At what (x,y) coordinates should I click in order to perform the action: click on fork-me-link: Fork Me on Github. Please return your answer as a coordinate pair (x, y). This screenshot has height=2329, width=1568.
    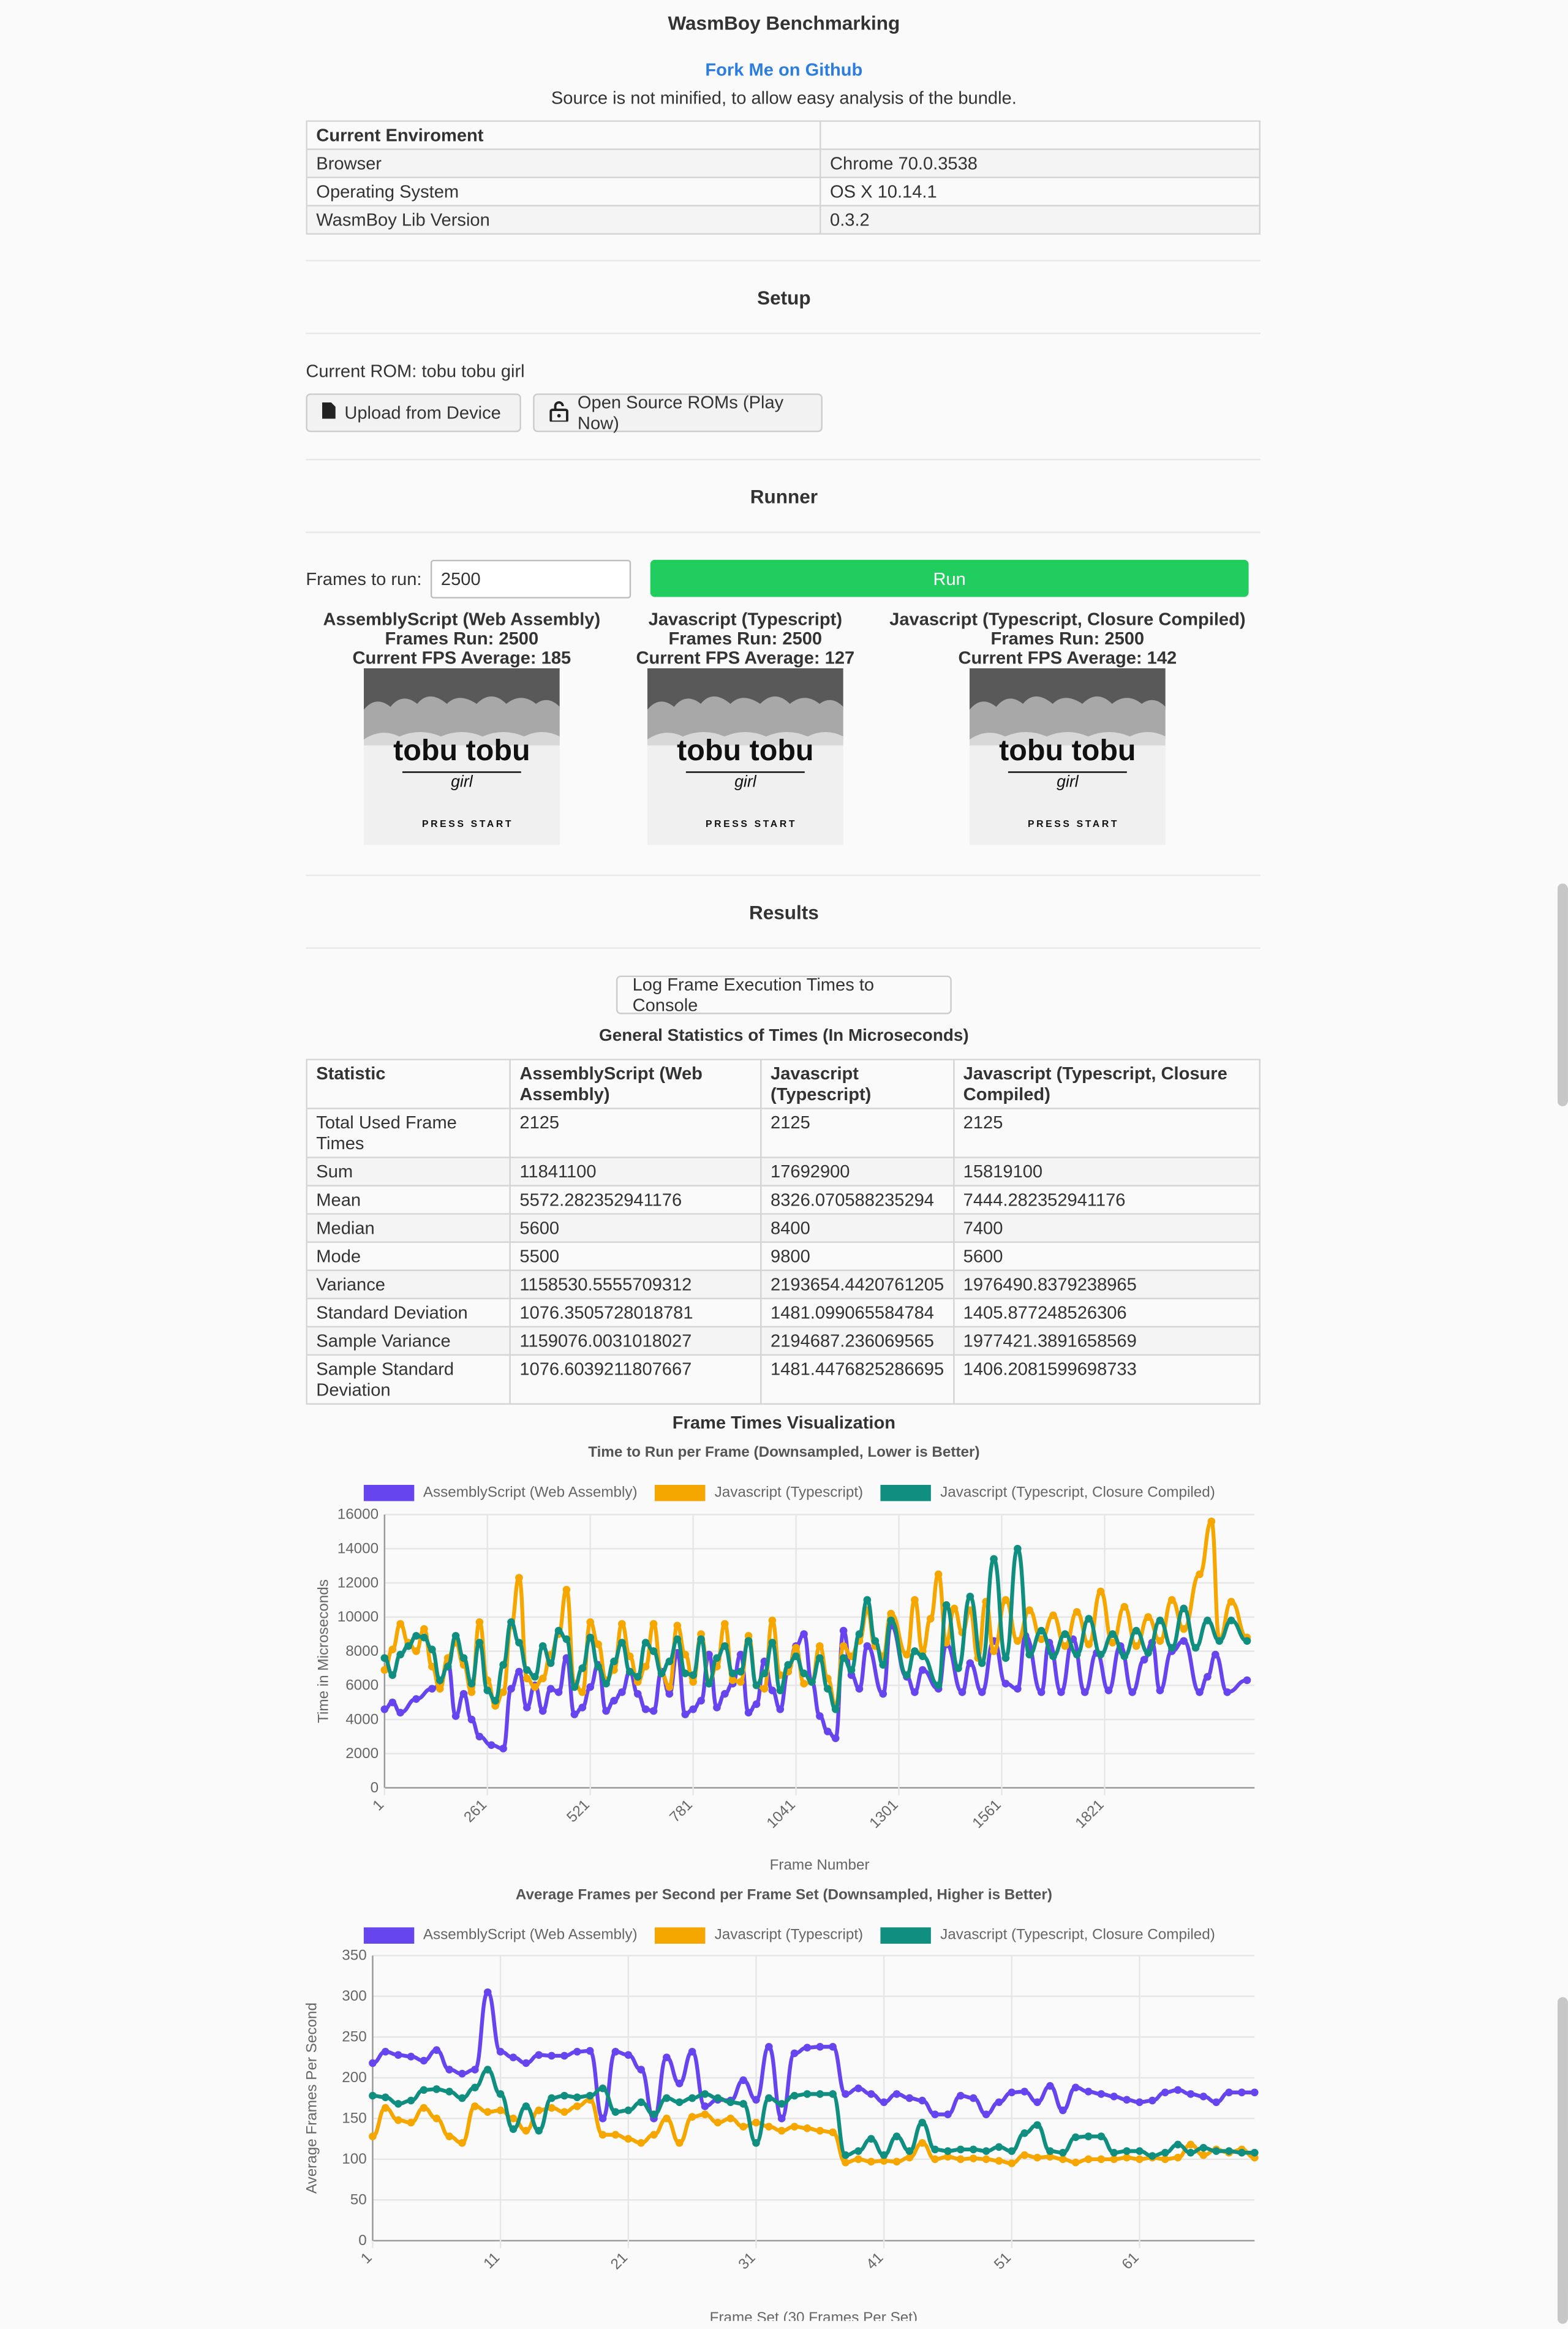
    Looking at the image, I should click on (783, 69).